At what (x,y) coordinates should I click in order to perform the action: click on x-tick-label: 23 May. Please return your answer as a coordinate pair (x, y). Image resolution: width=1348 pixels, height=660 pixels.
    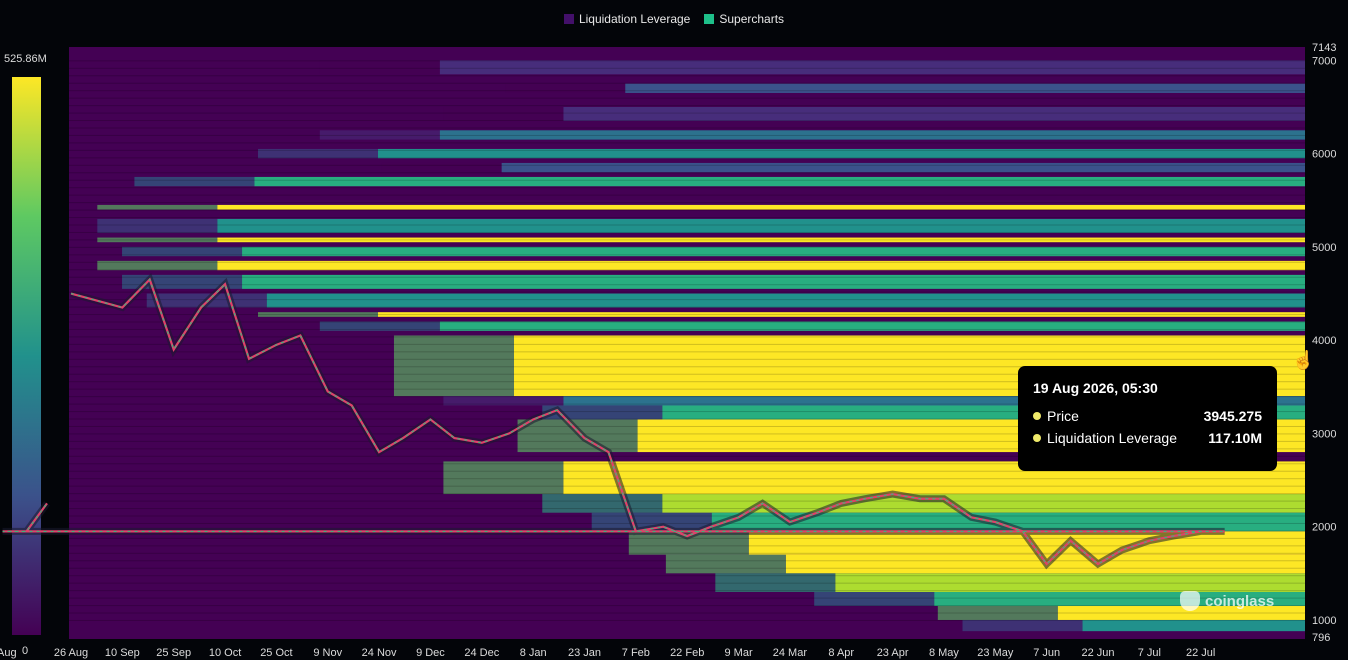
    Looking at the image, I should click on (995, 653).